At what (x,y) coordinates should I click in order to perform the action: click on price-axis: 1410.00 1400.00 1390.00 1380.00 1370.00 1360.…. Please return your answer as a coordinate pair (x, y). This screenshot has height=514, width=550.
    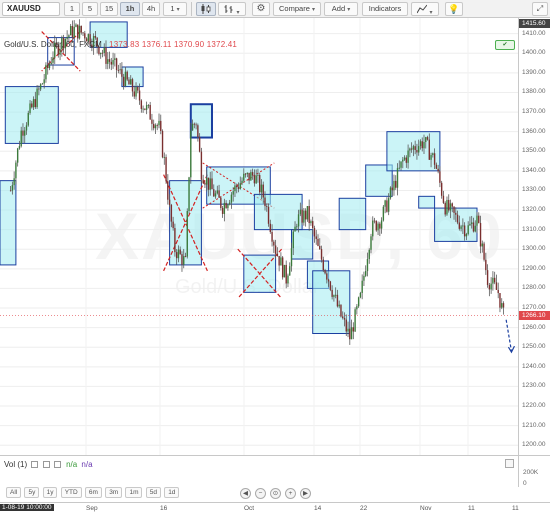
    Looking at the image, I should click on (534, 236).